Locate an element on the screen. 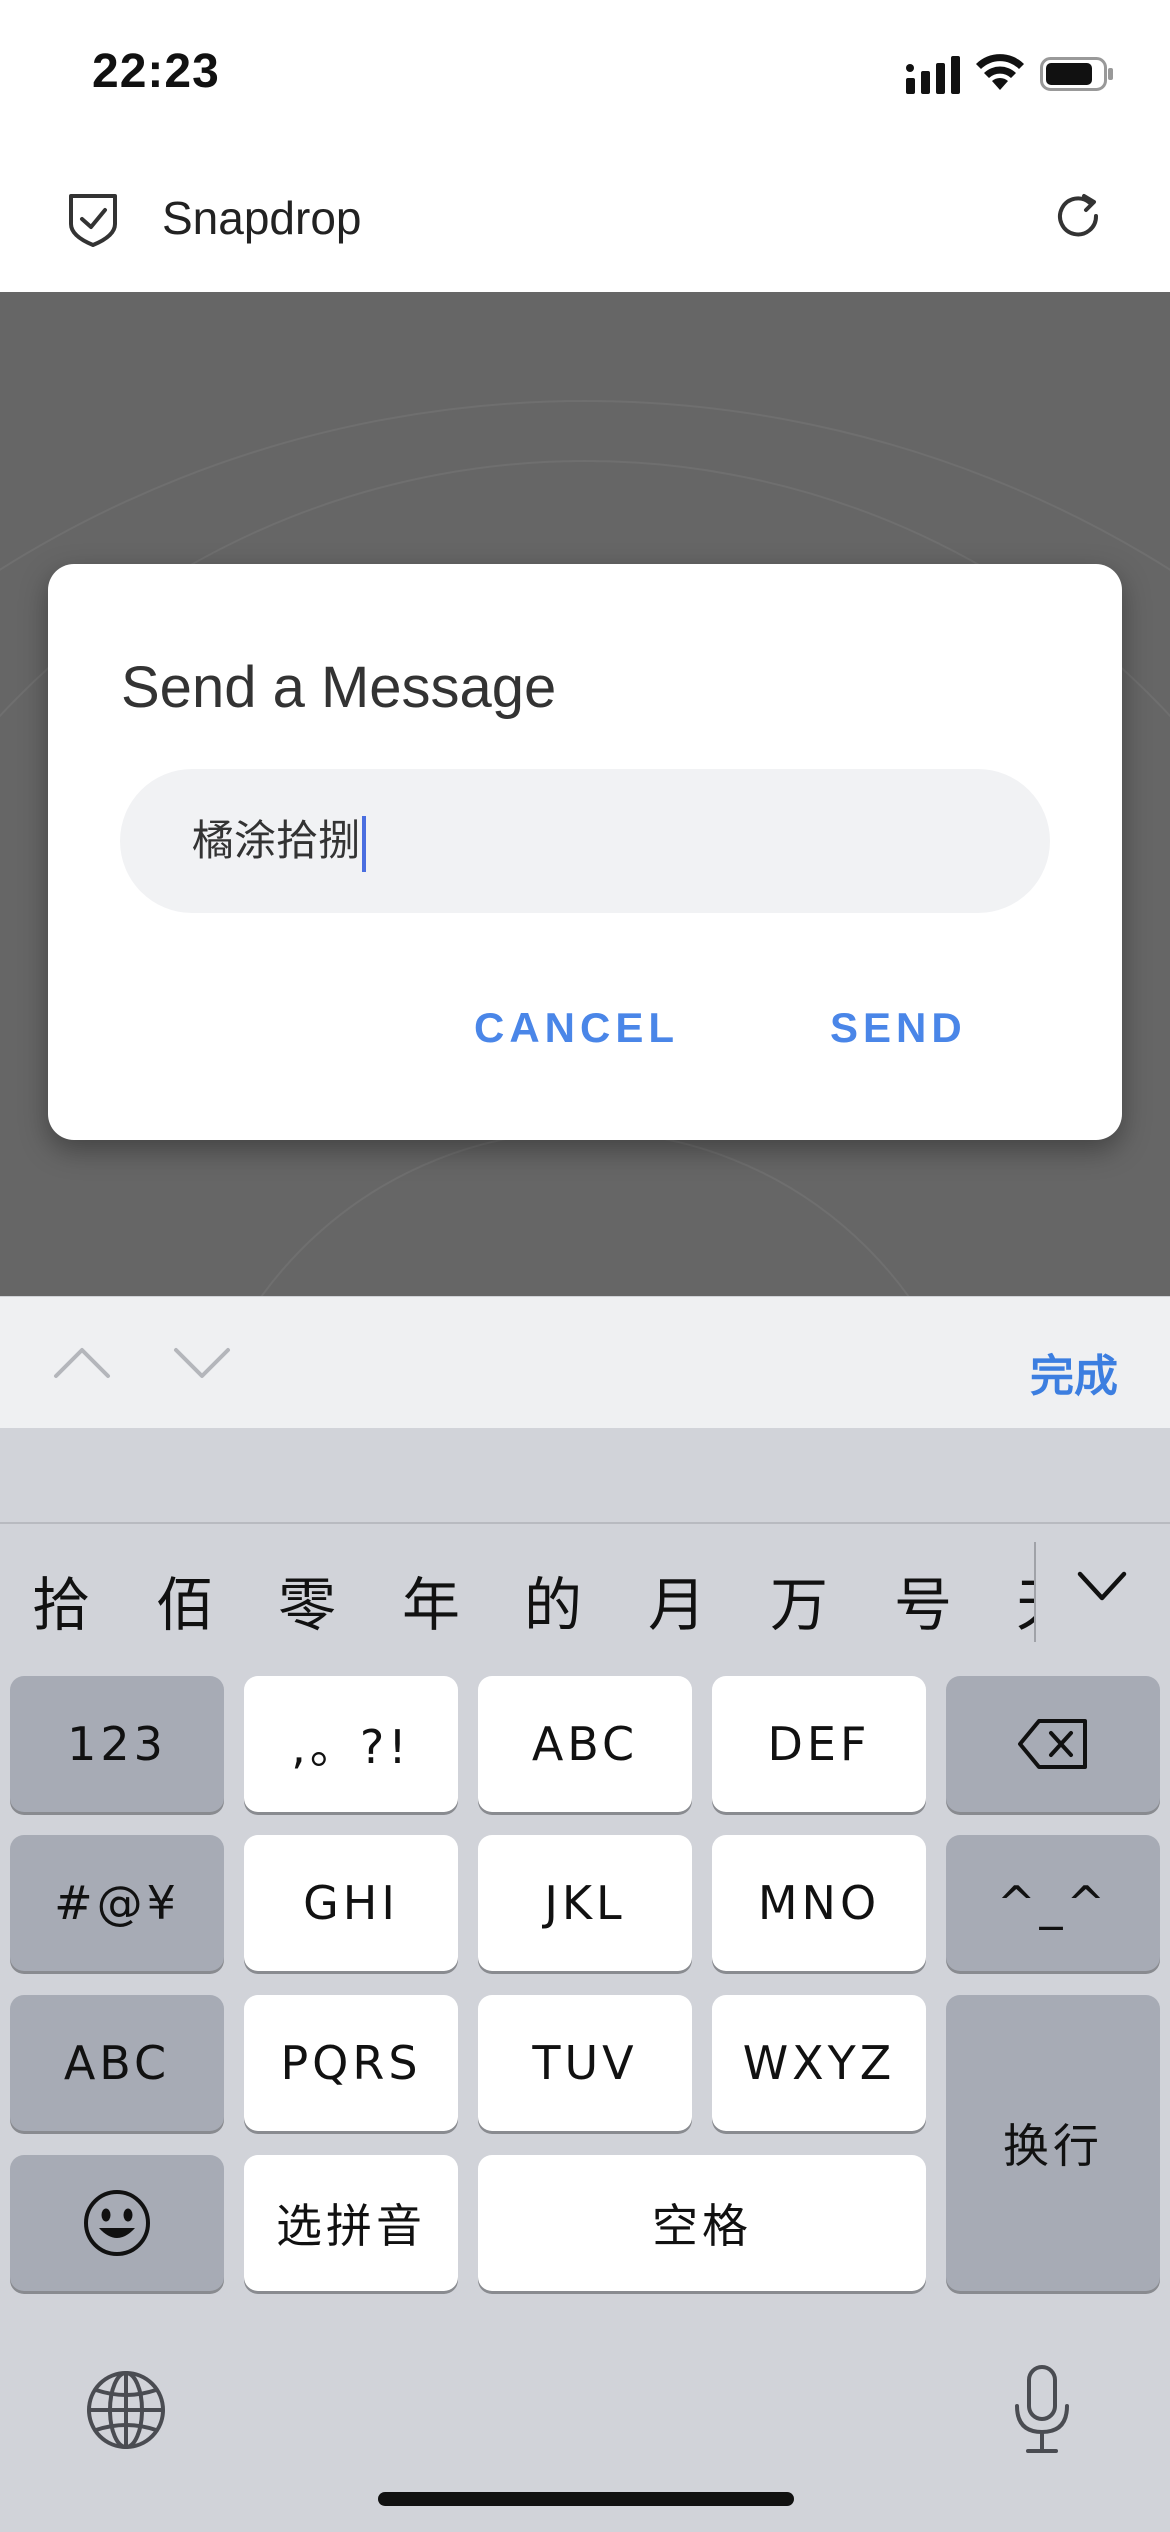 The width and height of the screenshot is (1170, 2532). key-tuv: TUV is located at coordinates (585, 2063).